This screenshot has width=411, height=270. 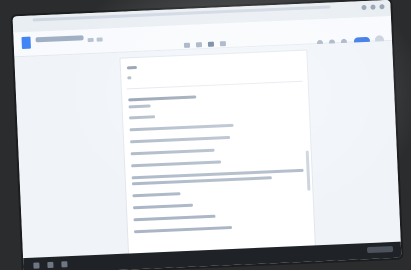 I want to click on minimize-icon, so click(x=364, y=7).